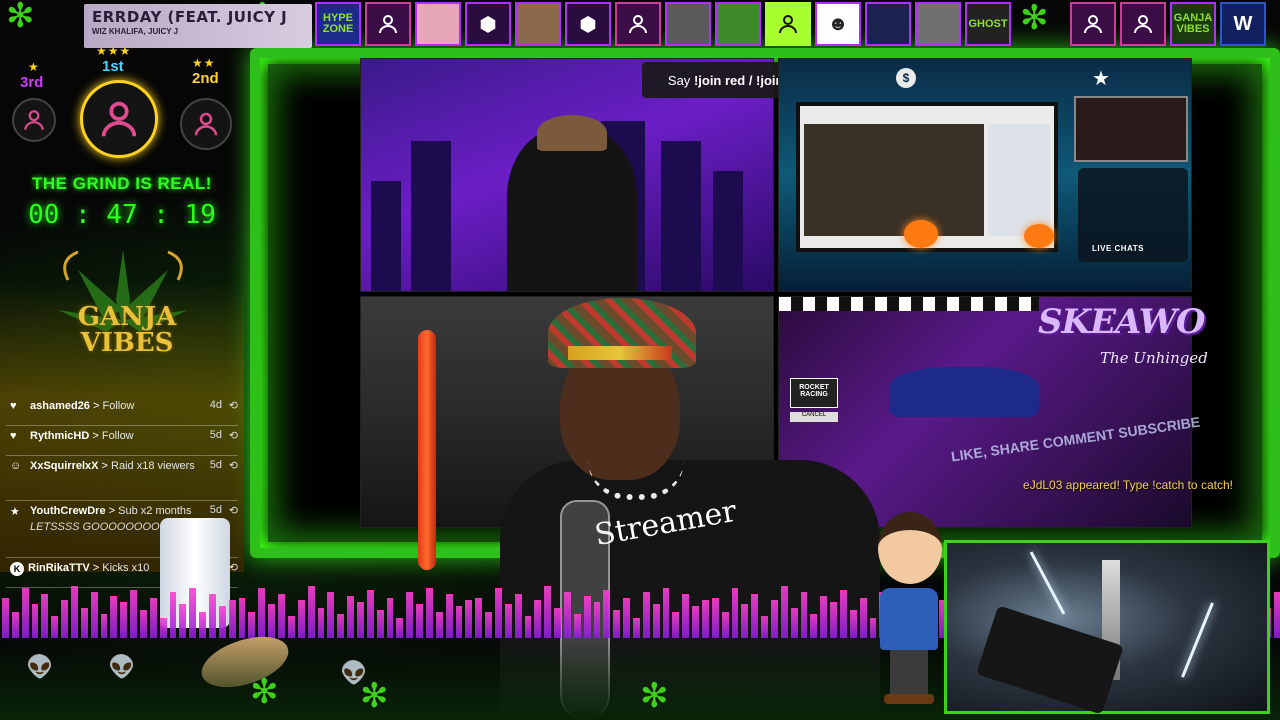 The image size is (1280, 720). Describe the element at coordinates (964, 392) in the screenshot. I see `race-car` at that location.